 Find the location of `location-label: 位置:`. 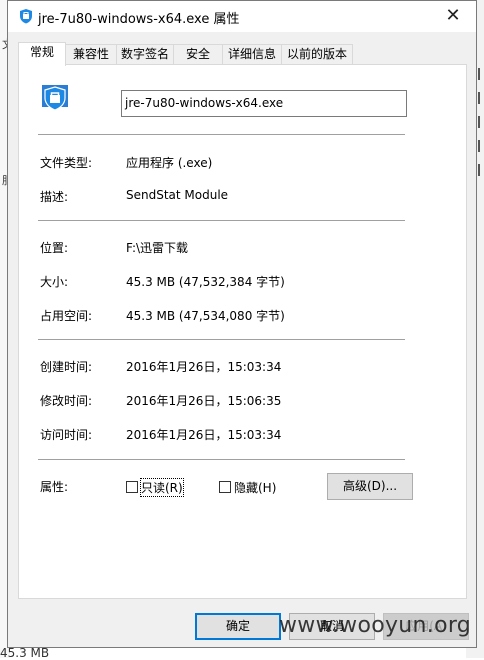

location-label: 位置: is located at coordinates (54, 248).